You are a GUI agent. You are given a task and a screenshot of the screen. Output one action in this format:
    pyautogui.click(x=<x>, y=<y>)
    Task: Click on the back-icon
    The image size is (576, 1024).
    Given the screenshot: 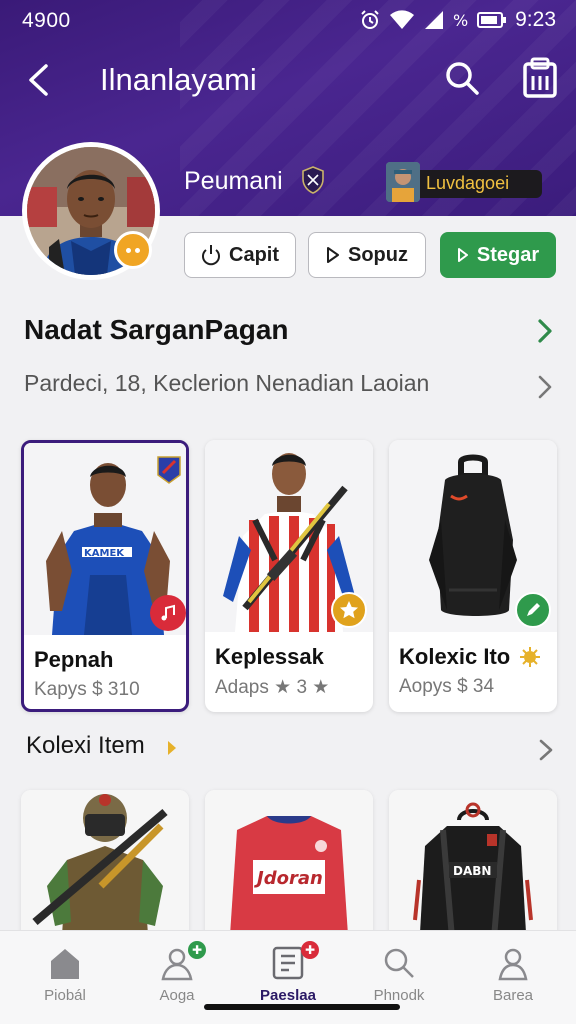 What is the action you would take?
    pyautogui.click(x=38, y=80)
    